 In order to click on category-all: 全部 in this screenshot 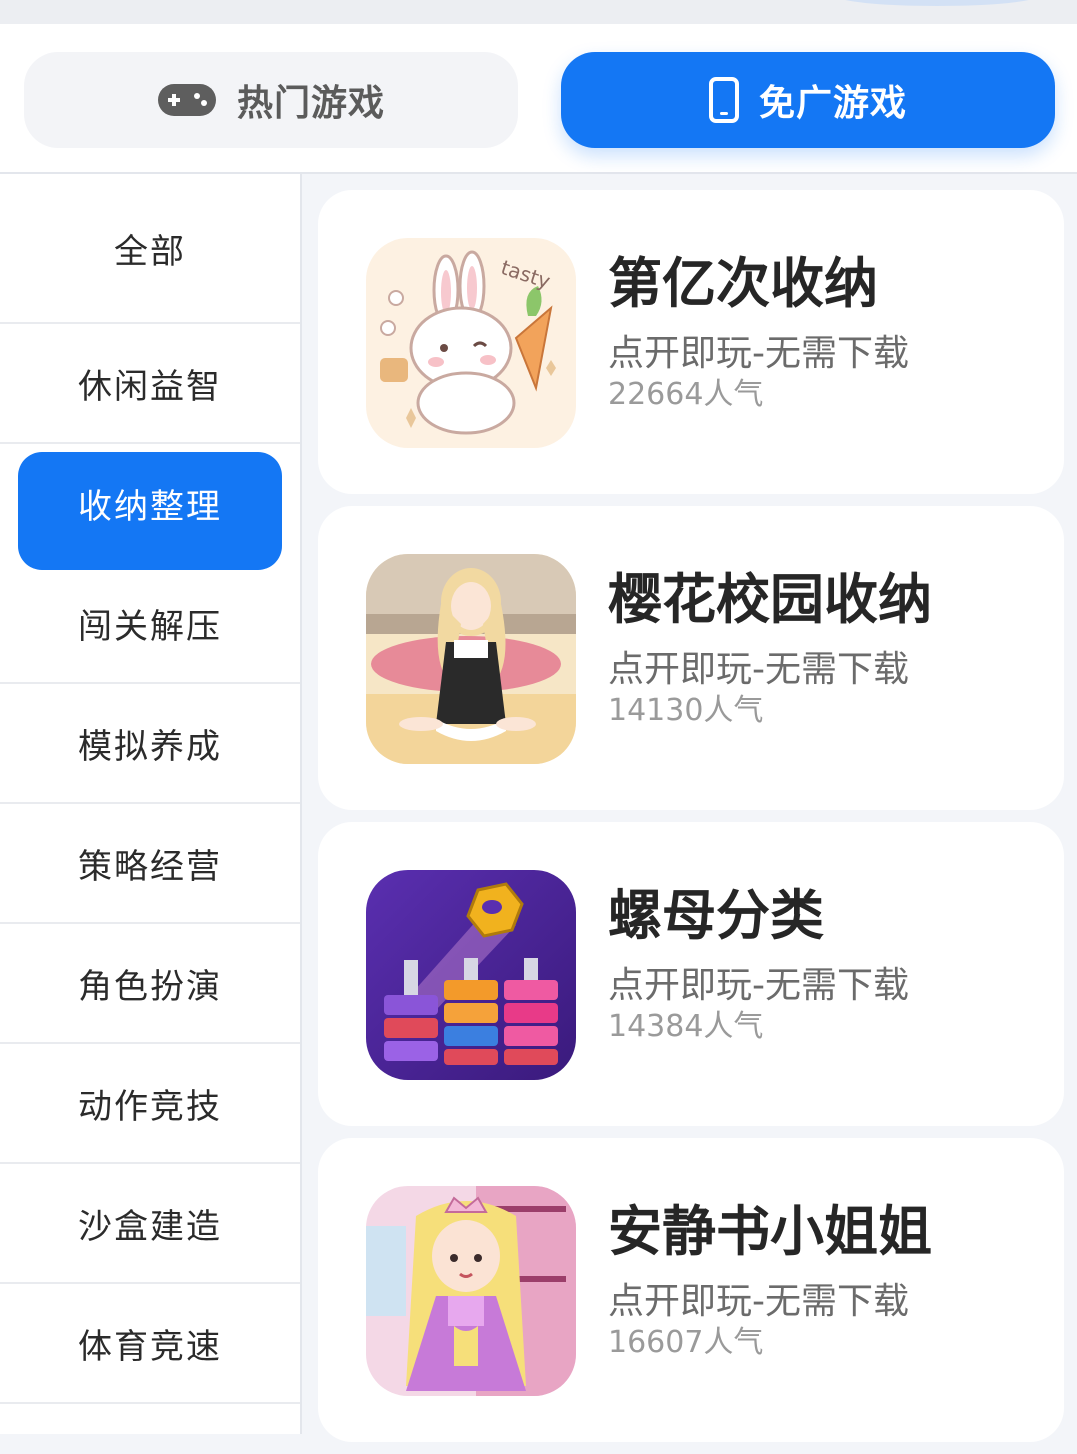, I will do `click(150, 249)`.